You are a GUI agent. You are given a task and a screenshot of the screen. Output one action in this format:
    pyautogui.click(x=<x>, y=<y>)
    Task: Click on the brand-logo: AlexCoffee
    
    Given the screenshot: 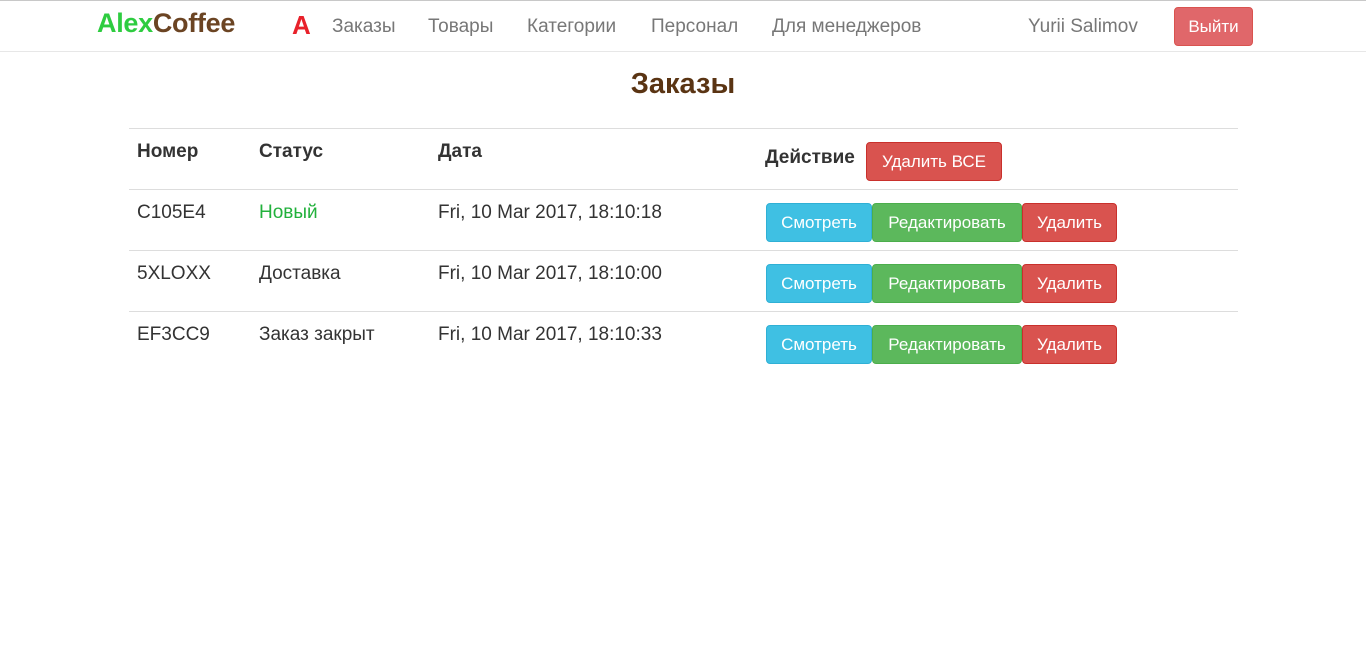 What is the action you would take?
    pyautogui.click(x=166, y=23)
    